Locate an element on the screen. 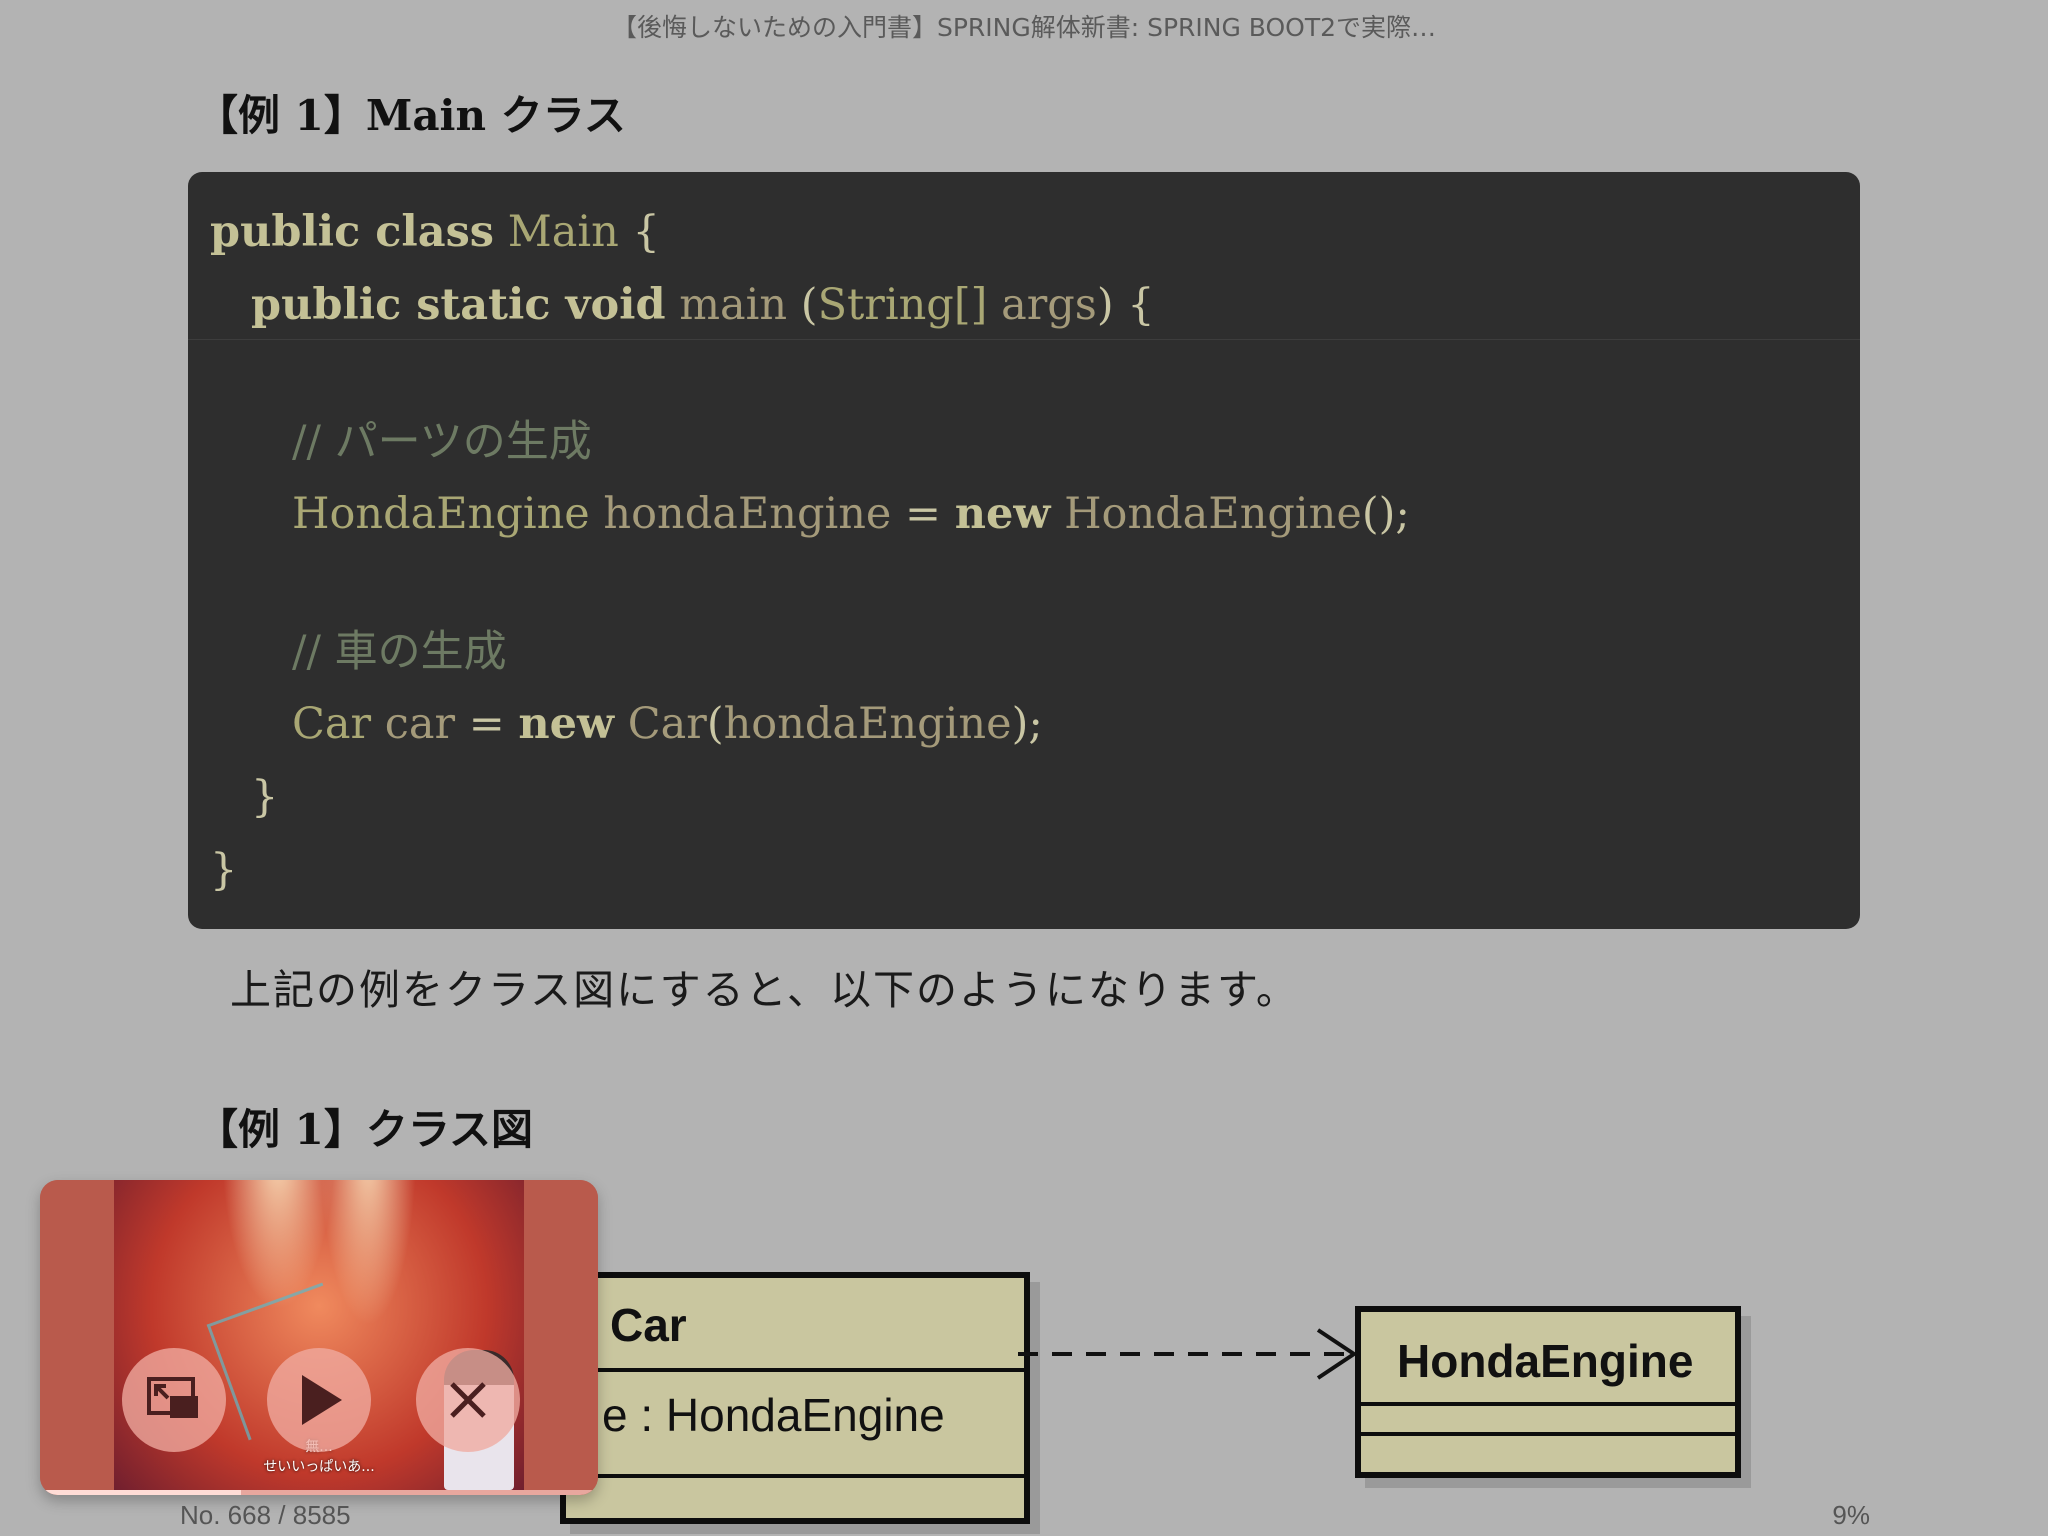 The height and width of the screenshot is (1536, 2048). identifier: car is located at coordinates (420, 724).